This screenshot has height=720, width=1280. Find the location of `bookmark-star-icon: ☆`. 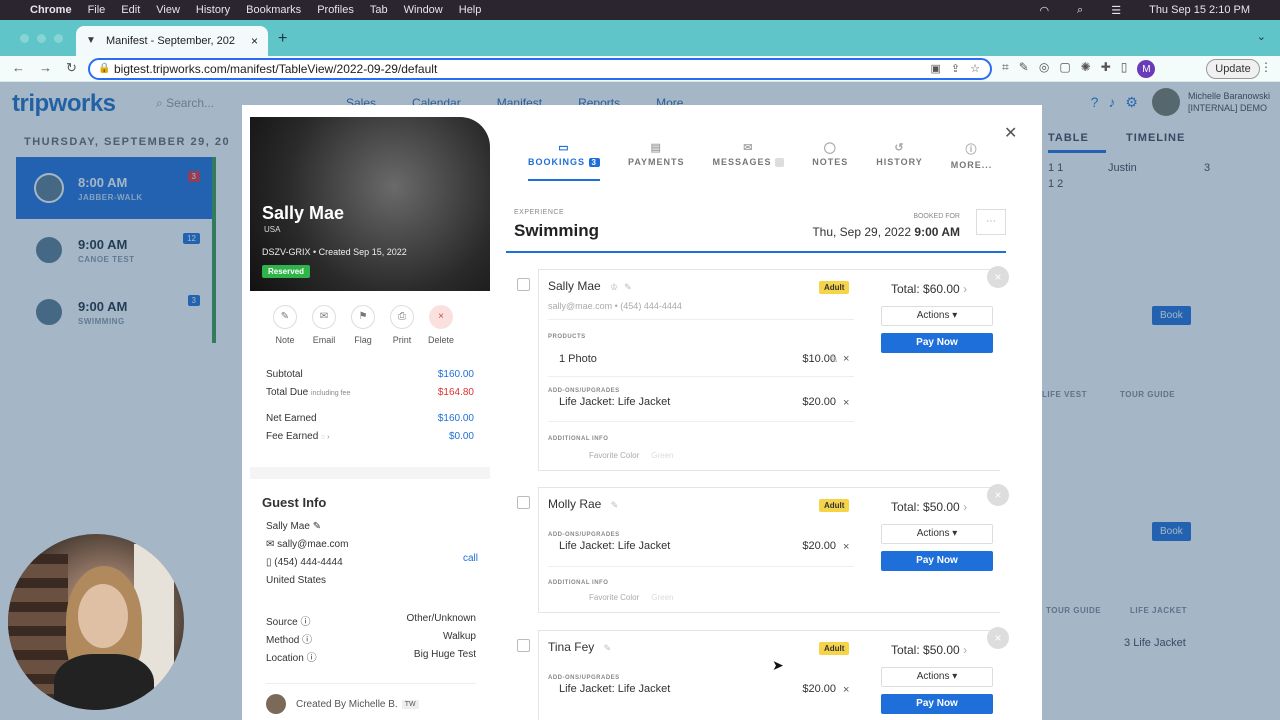

bookmark-star-icon: ☆ is located at coordinates (975, 68).